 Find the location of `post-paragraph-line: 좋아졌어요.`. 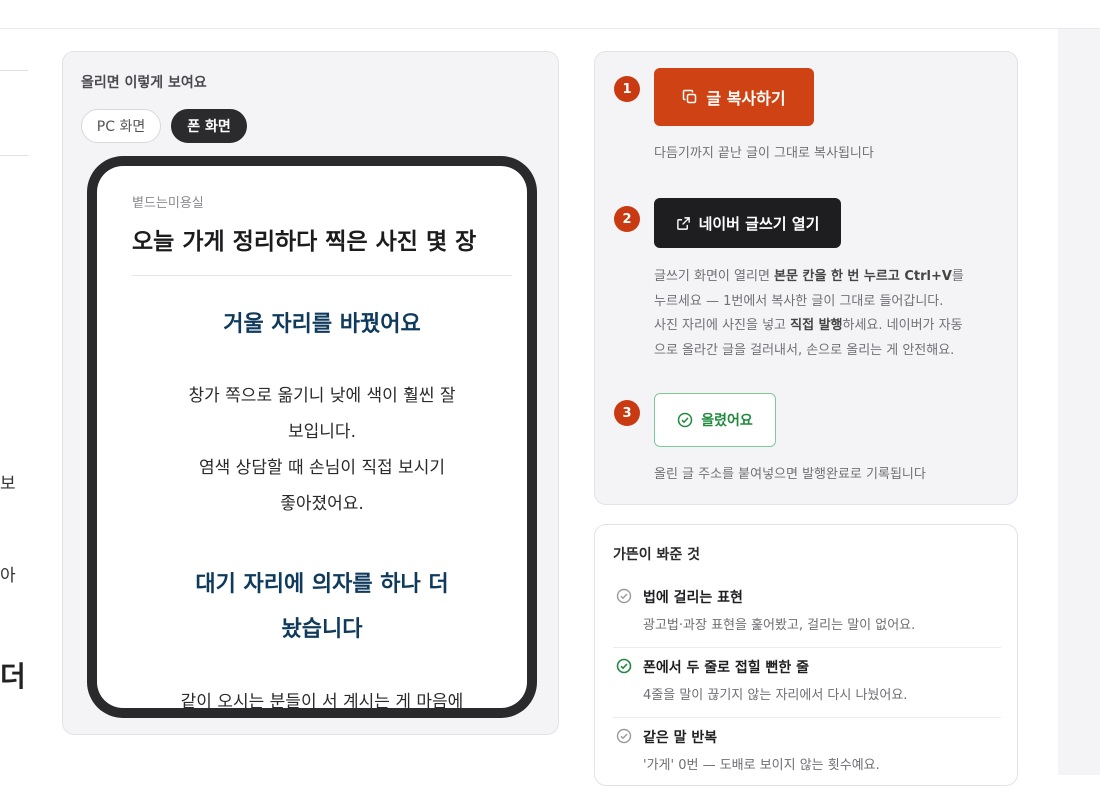

post-paragraph-line: 좋아졌어요. is located at coordinates (322, 504).